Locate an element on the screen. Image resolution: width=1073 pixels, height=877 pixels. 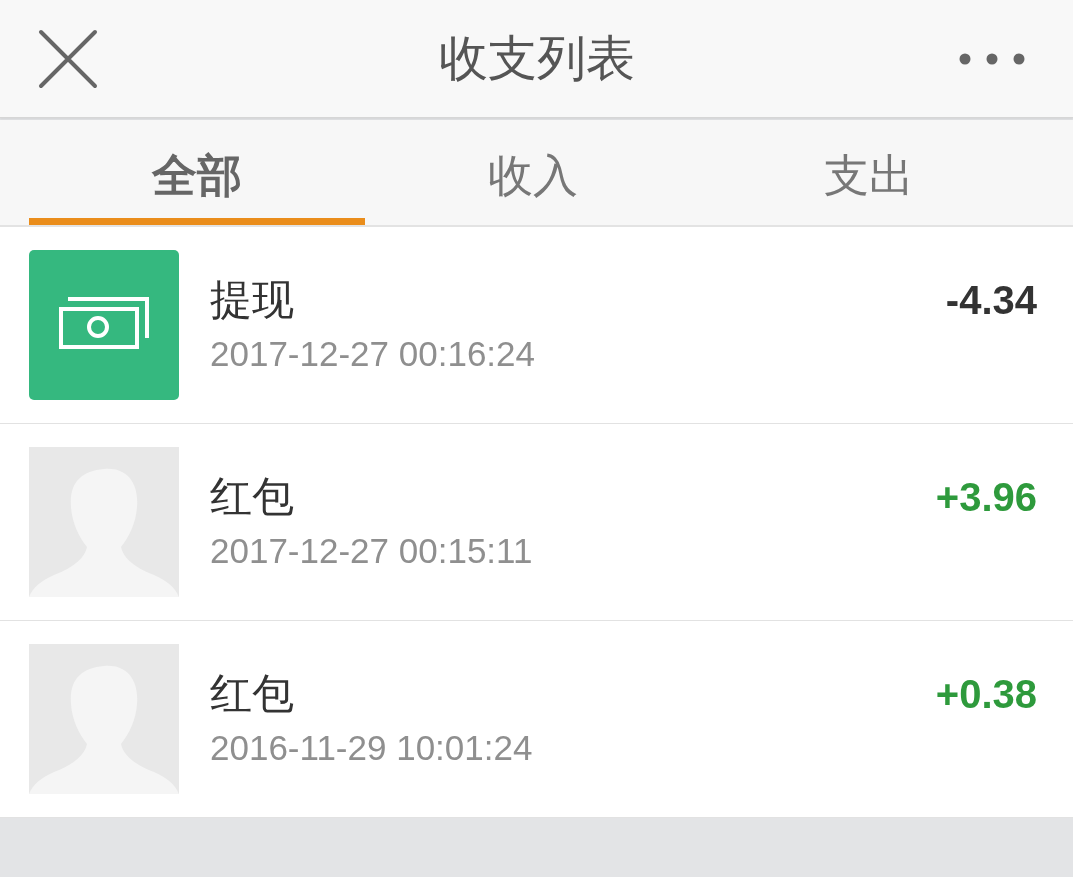
more-icon is located at coordinates (992, 58).